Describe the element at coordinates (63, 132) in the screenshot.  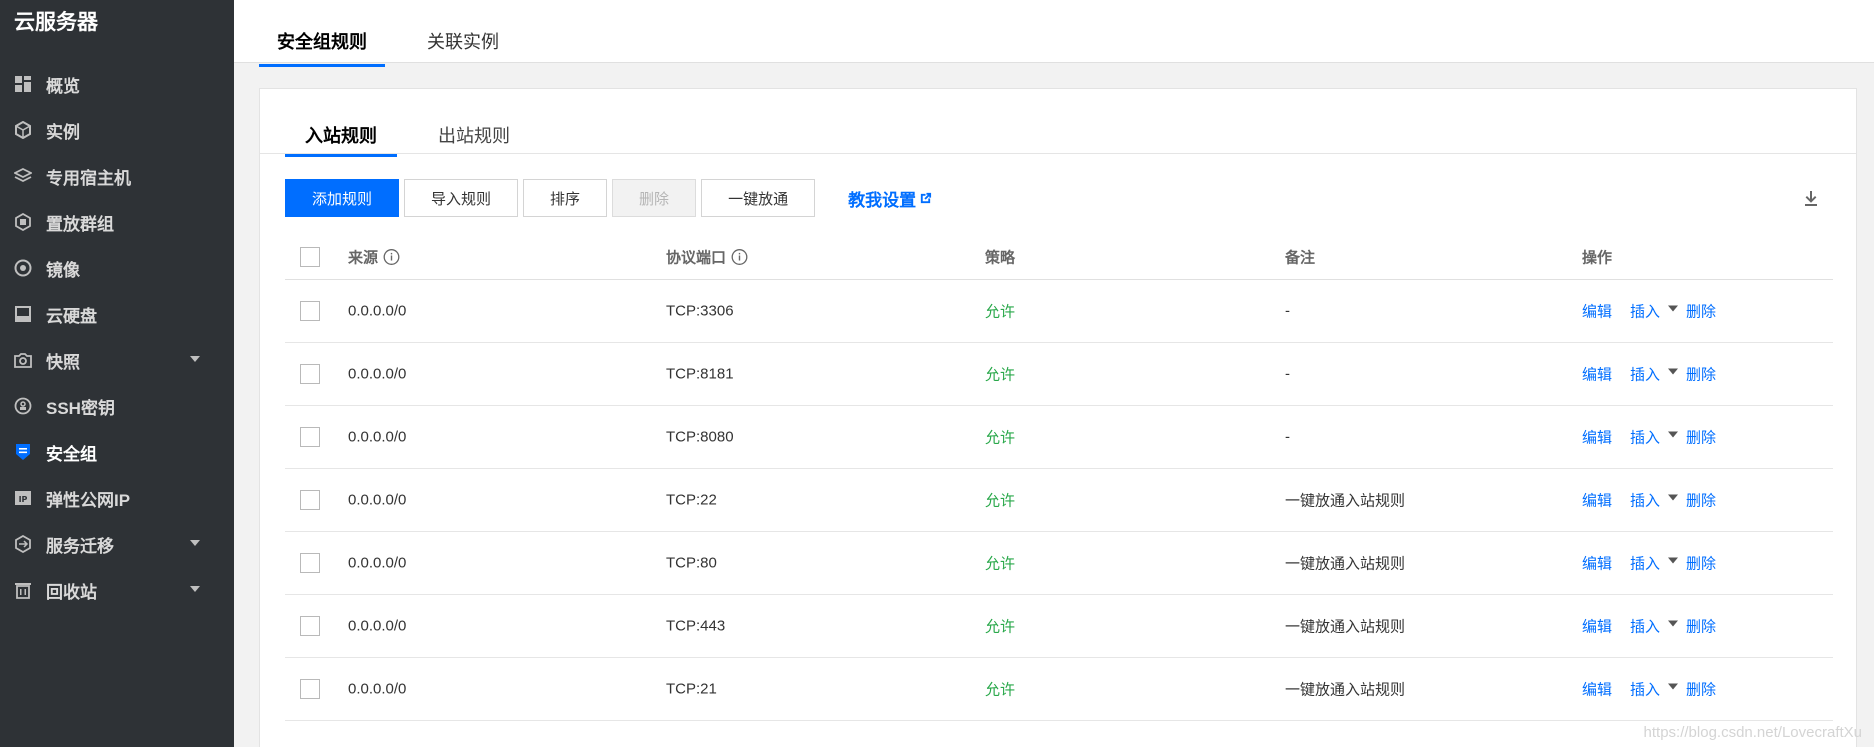
I see `sidebar-item-label: 实例` at that location.